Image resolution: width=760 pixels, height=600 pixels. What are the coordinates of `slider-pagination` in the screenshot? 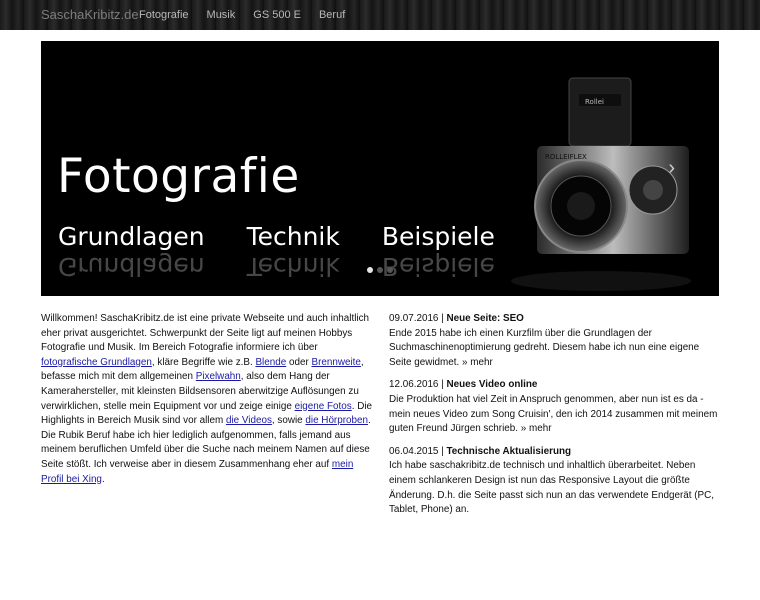 It's located at (382, 270).